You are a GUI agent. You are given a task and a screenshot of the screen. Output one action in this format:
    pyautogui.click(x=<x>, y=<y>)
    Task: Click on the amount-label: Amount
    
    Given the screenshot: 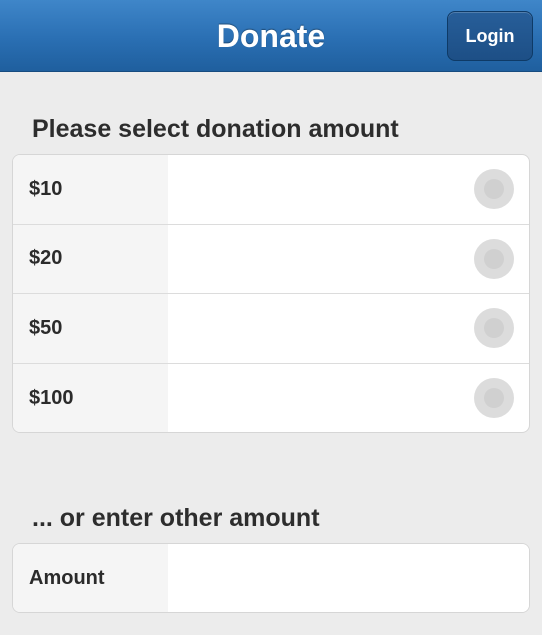 What is the action you would take?
    pyautogui.click(x=90, y=578)
    